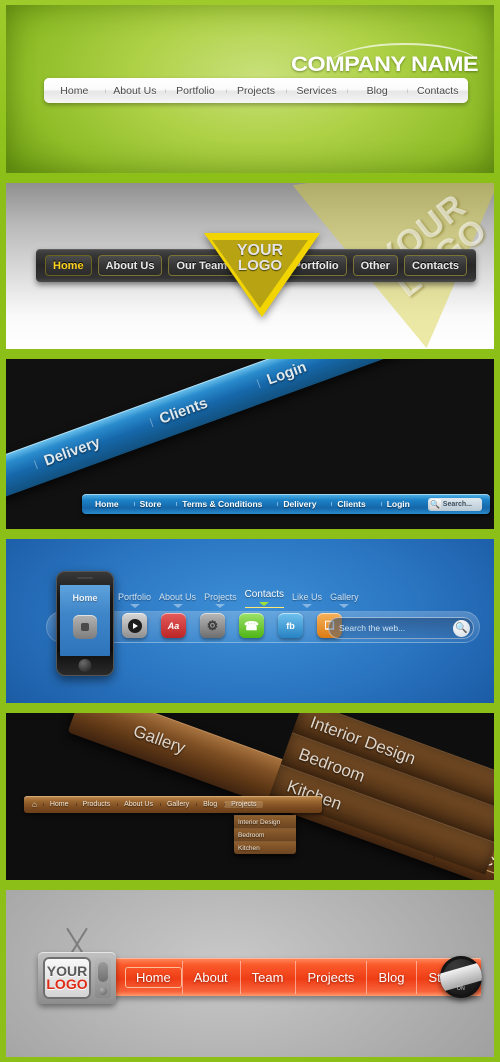  I want to click on label-text: Portfolio, so click(135, 597).